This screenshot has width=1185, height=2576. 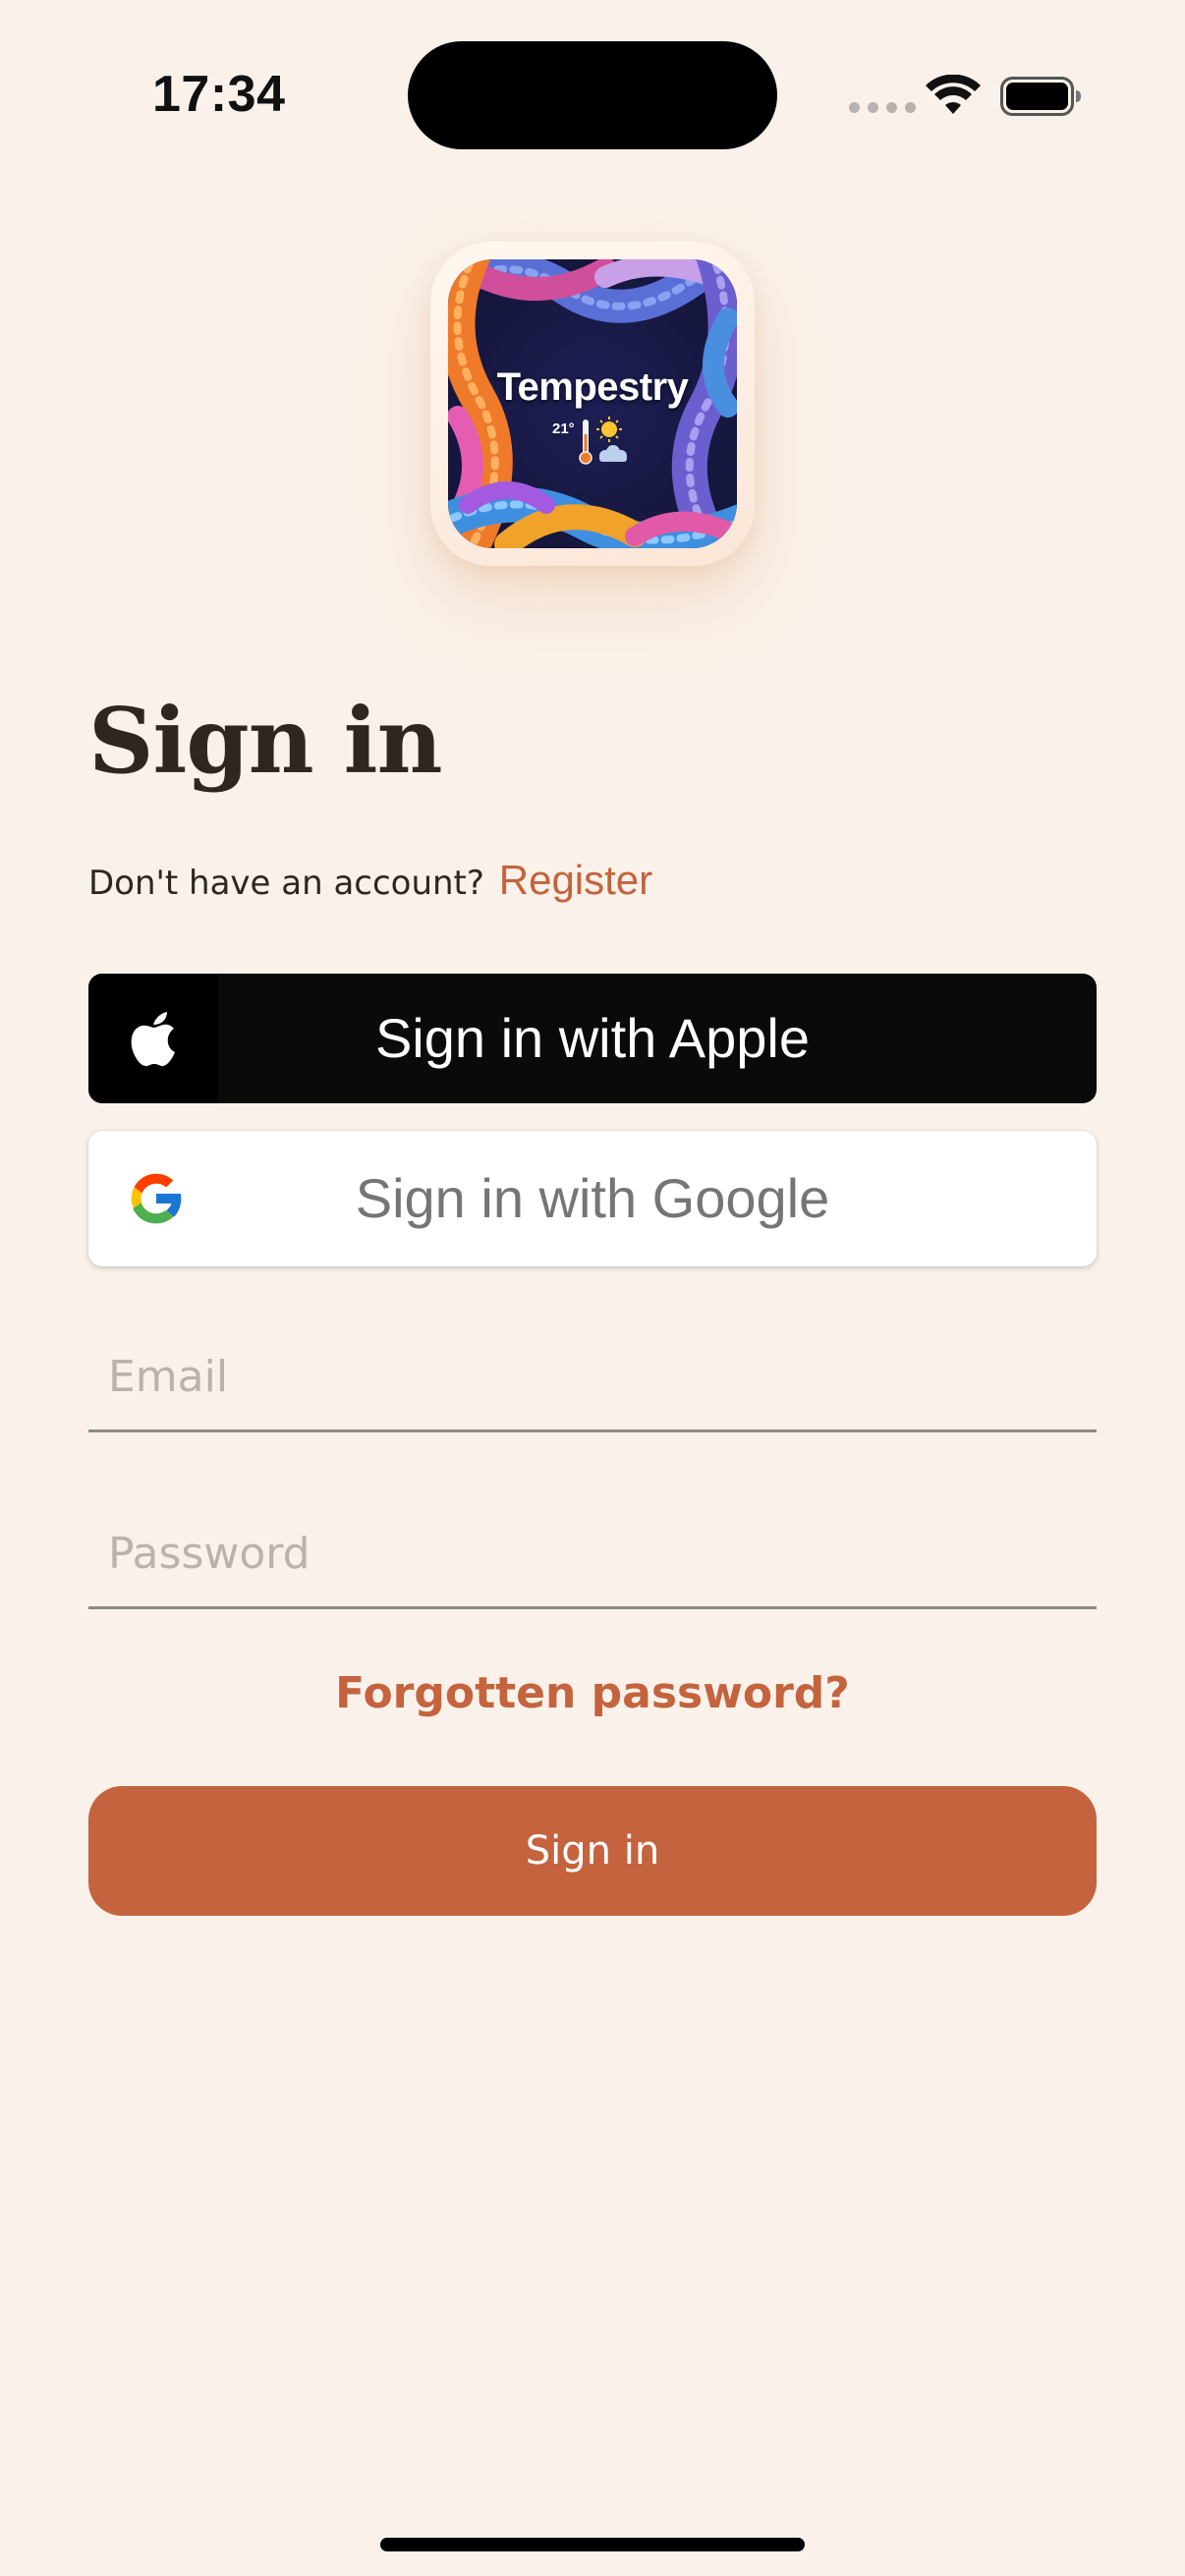 I want to click on sign-in-with-google-button: Sign in with Google, so click(x=592, y=1198).